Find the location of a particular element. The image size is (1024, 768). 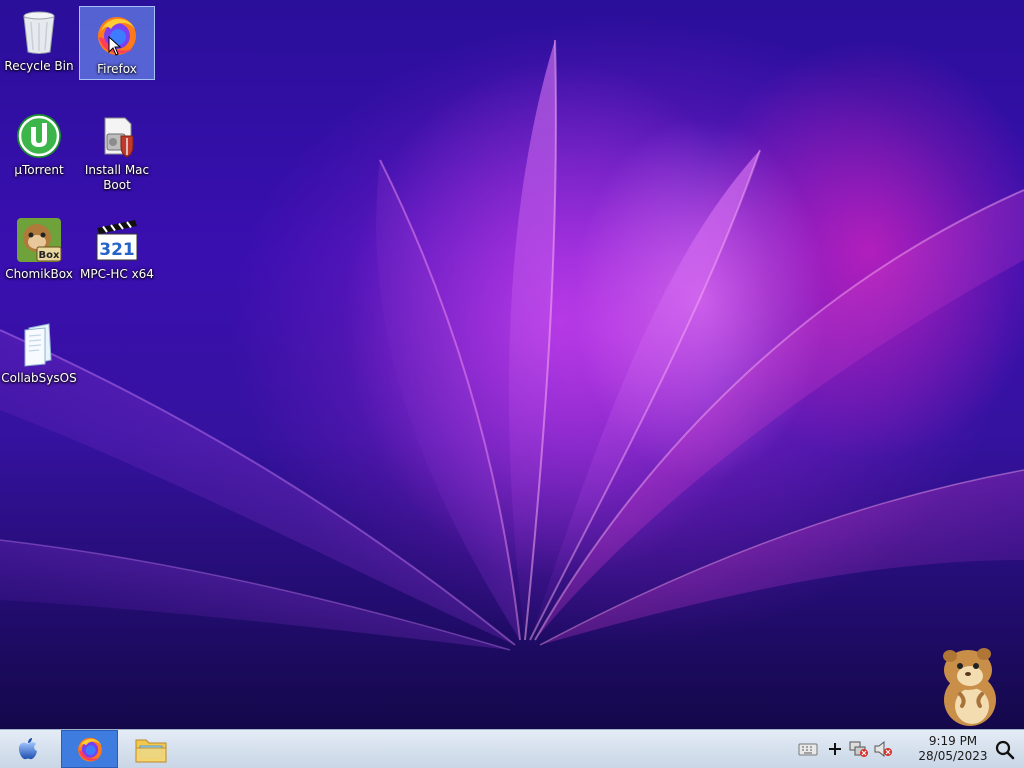

plus-icon is located at coordinates (835, 749).